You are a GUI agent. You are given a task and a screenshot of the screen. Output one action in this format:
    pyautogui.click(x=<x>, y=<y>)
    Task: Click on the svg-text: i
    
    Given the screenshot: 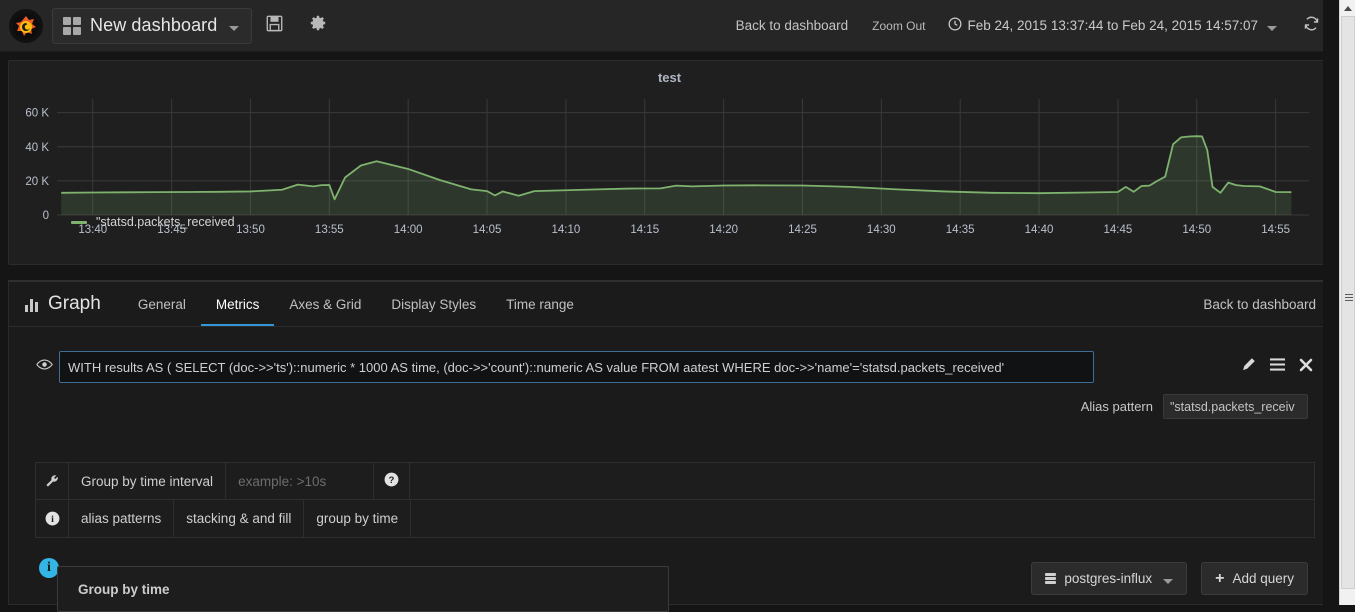 What is the action you would take?
    pyautogui.click(x=52, y=519)
    